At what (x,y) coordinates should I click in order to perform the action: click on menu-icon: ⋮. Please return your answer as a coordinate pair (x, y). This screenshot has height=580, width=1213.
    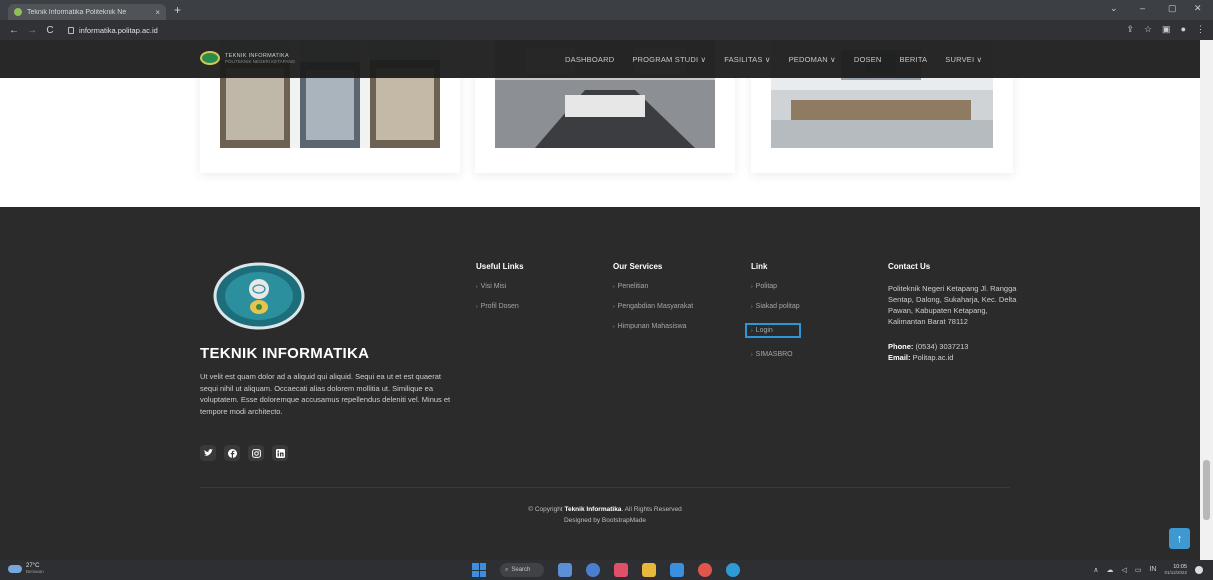
    Looking at the image, I should click on (1200, 29).